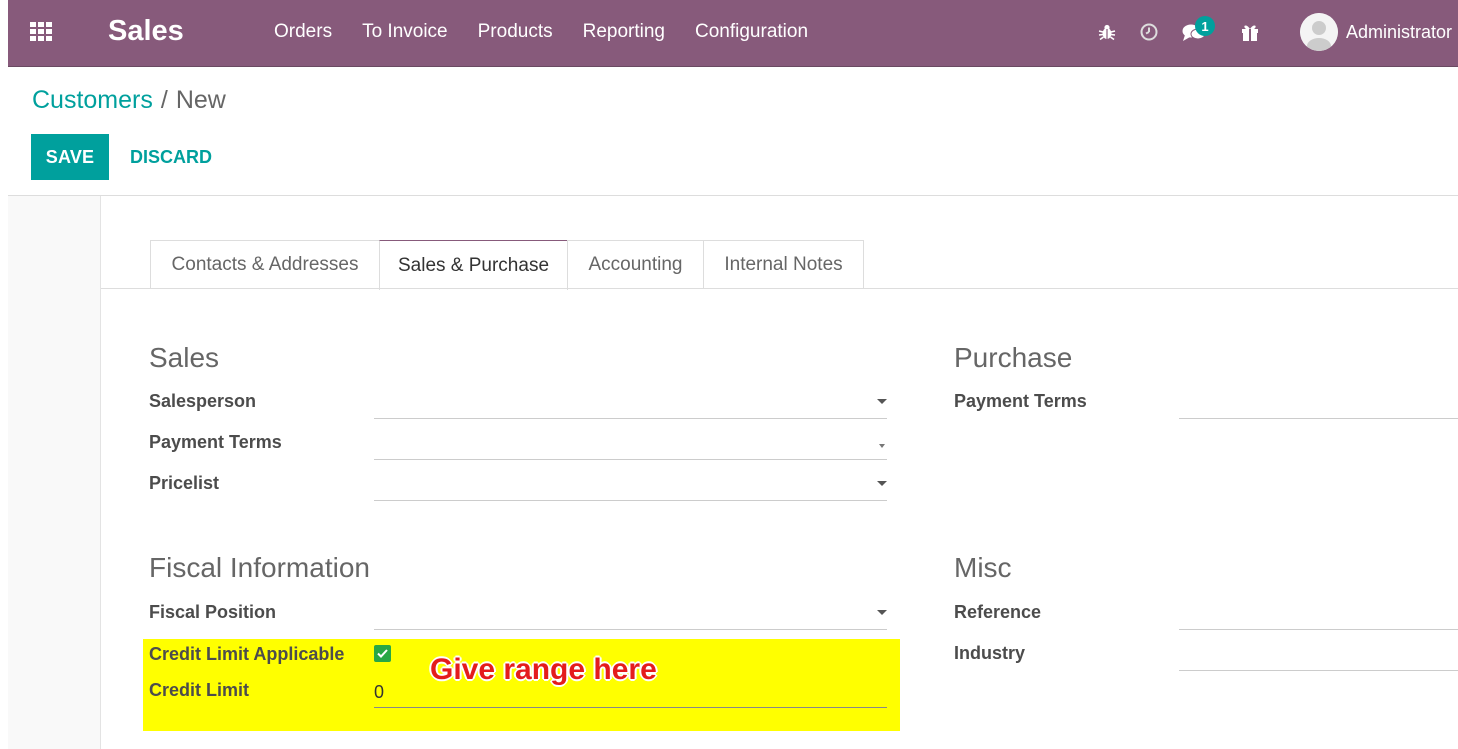  I want to click on purchase-group-title: Purchase, so click(1013, 357).